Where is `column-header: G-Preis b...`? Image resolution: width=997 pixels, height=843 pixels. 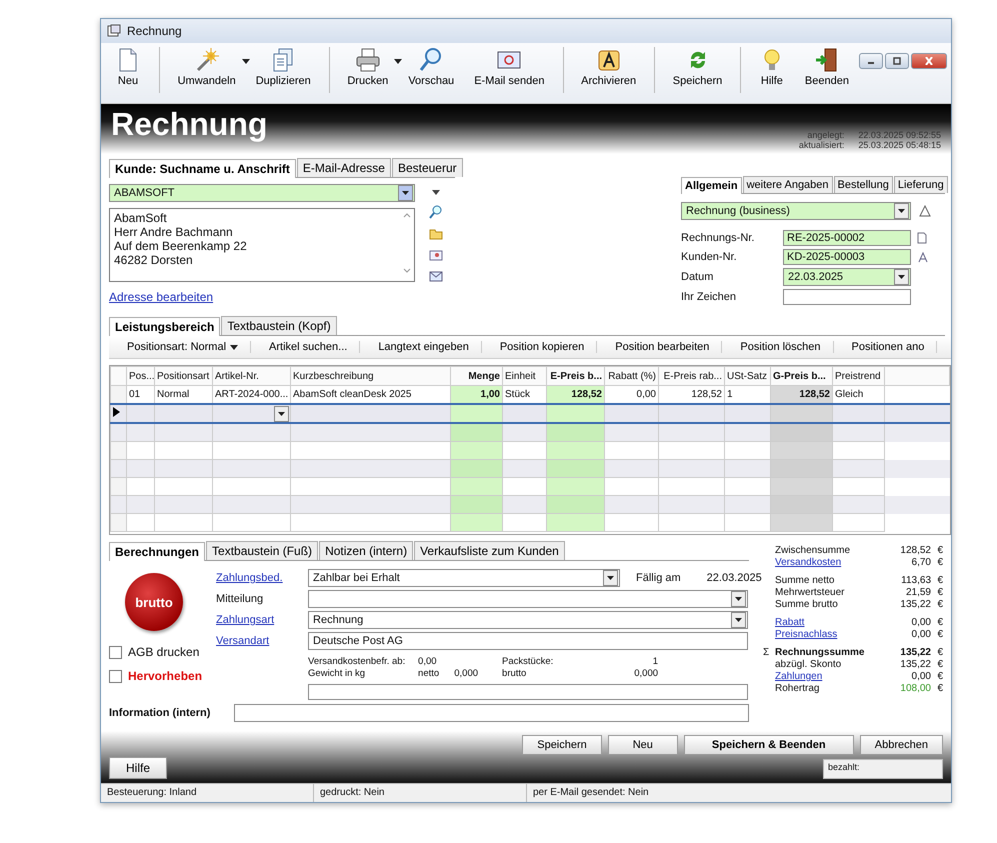
column-header: G-Preis b... is located at coordinates (801, 376).